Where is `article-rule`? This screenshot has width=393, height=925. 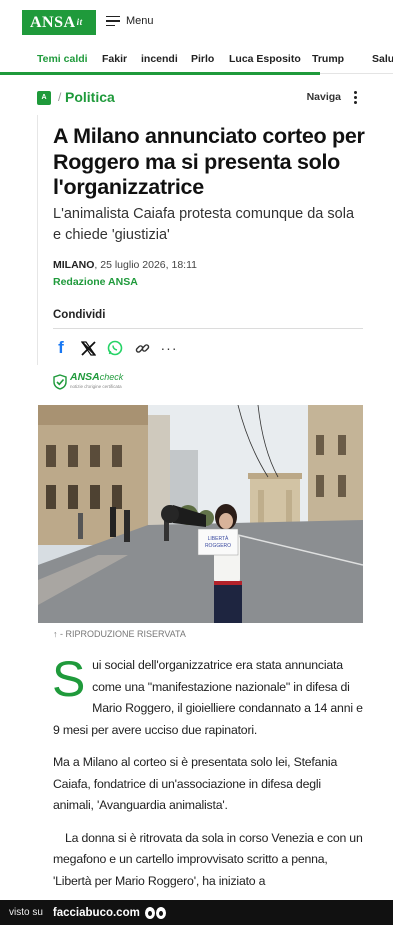
article-rule is located at coordinates (37, 240).